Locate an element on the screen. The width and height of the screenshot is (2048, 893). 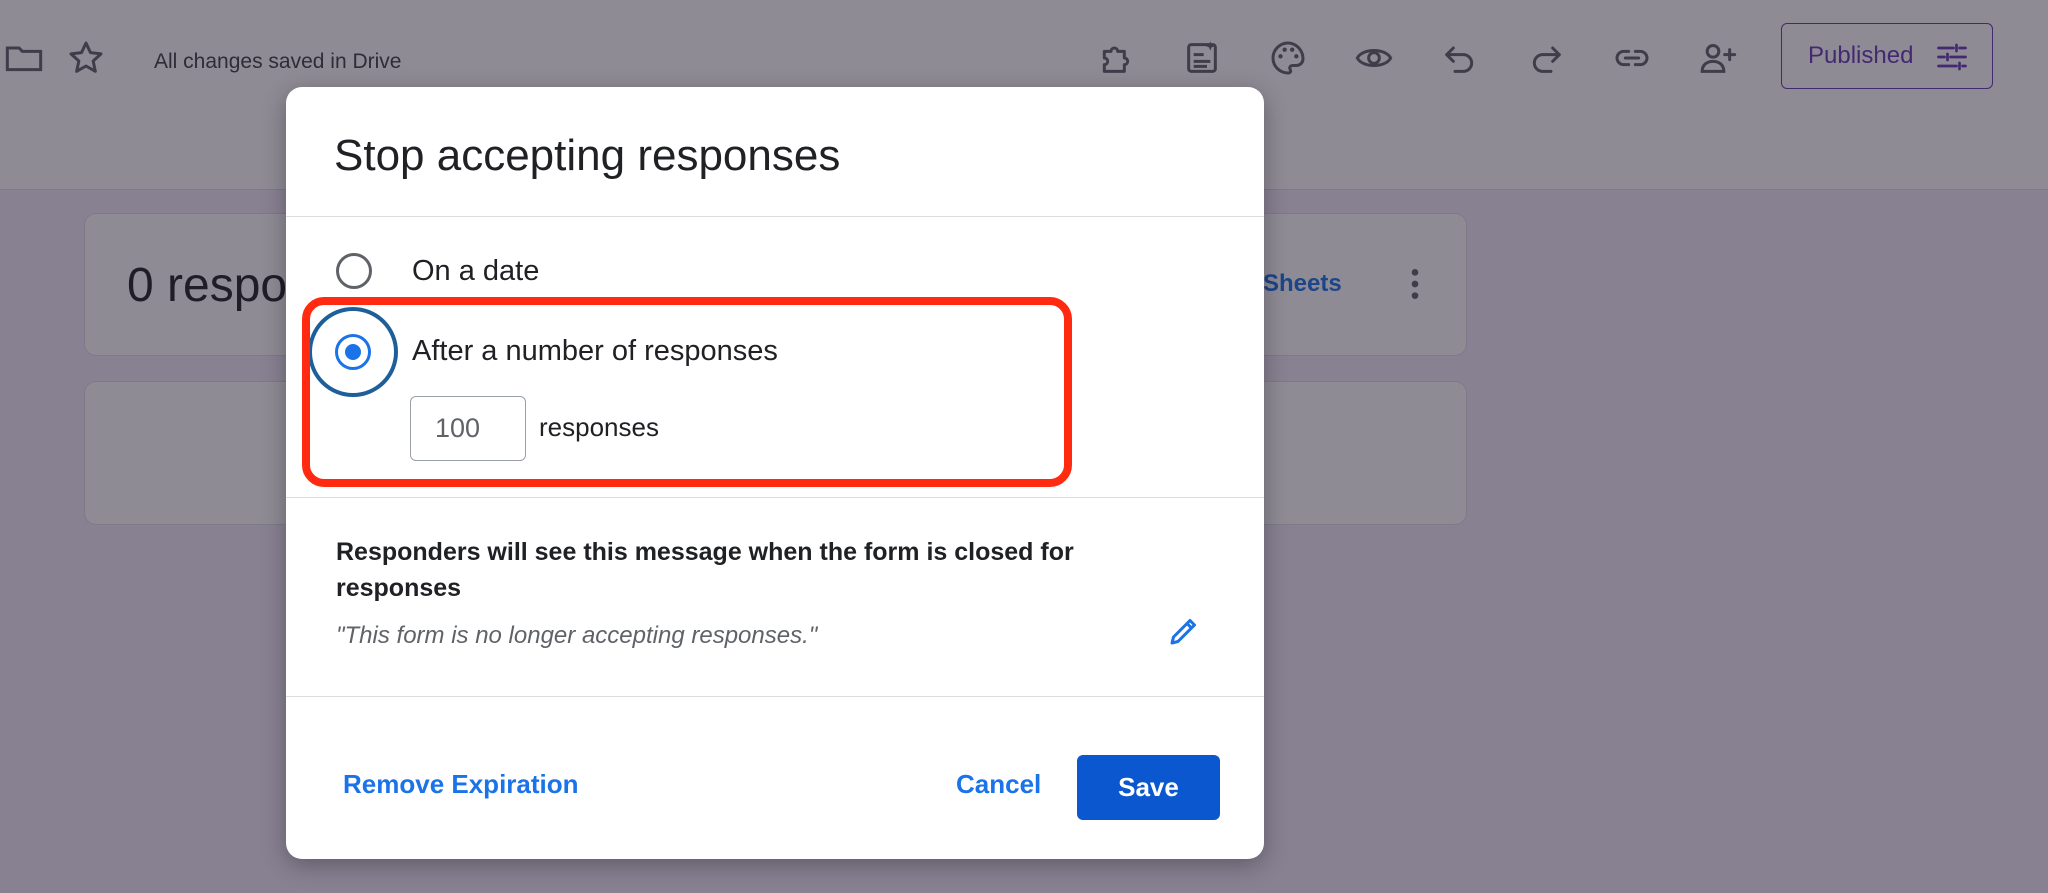
remove-expiration-button: Remove Expiration is located at coordinates (461, 784).